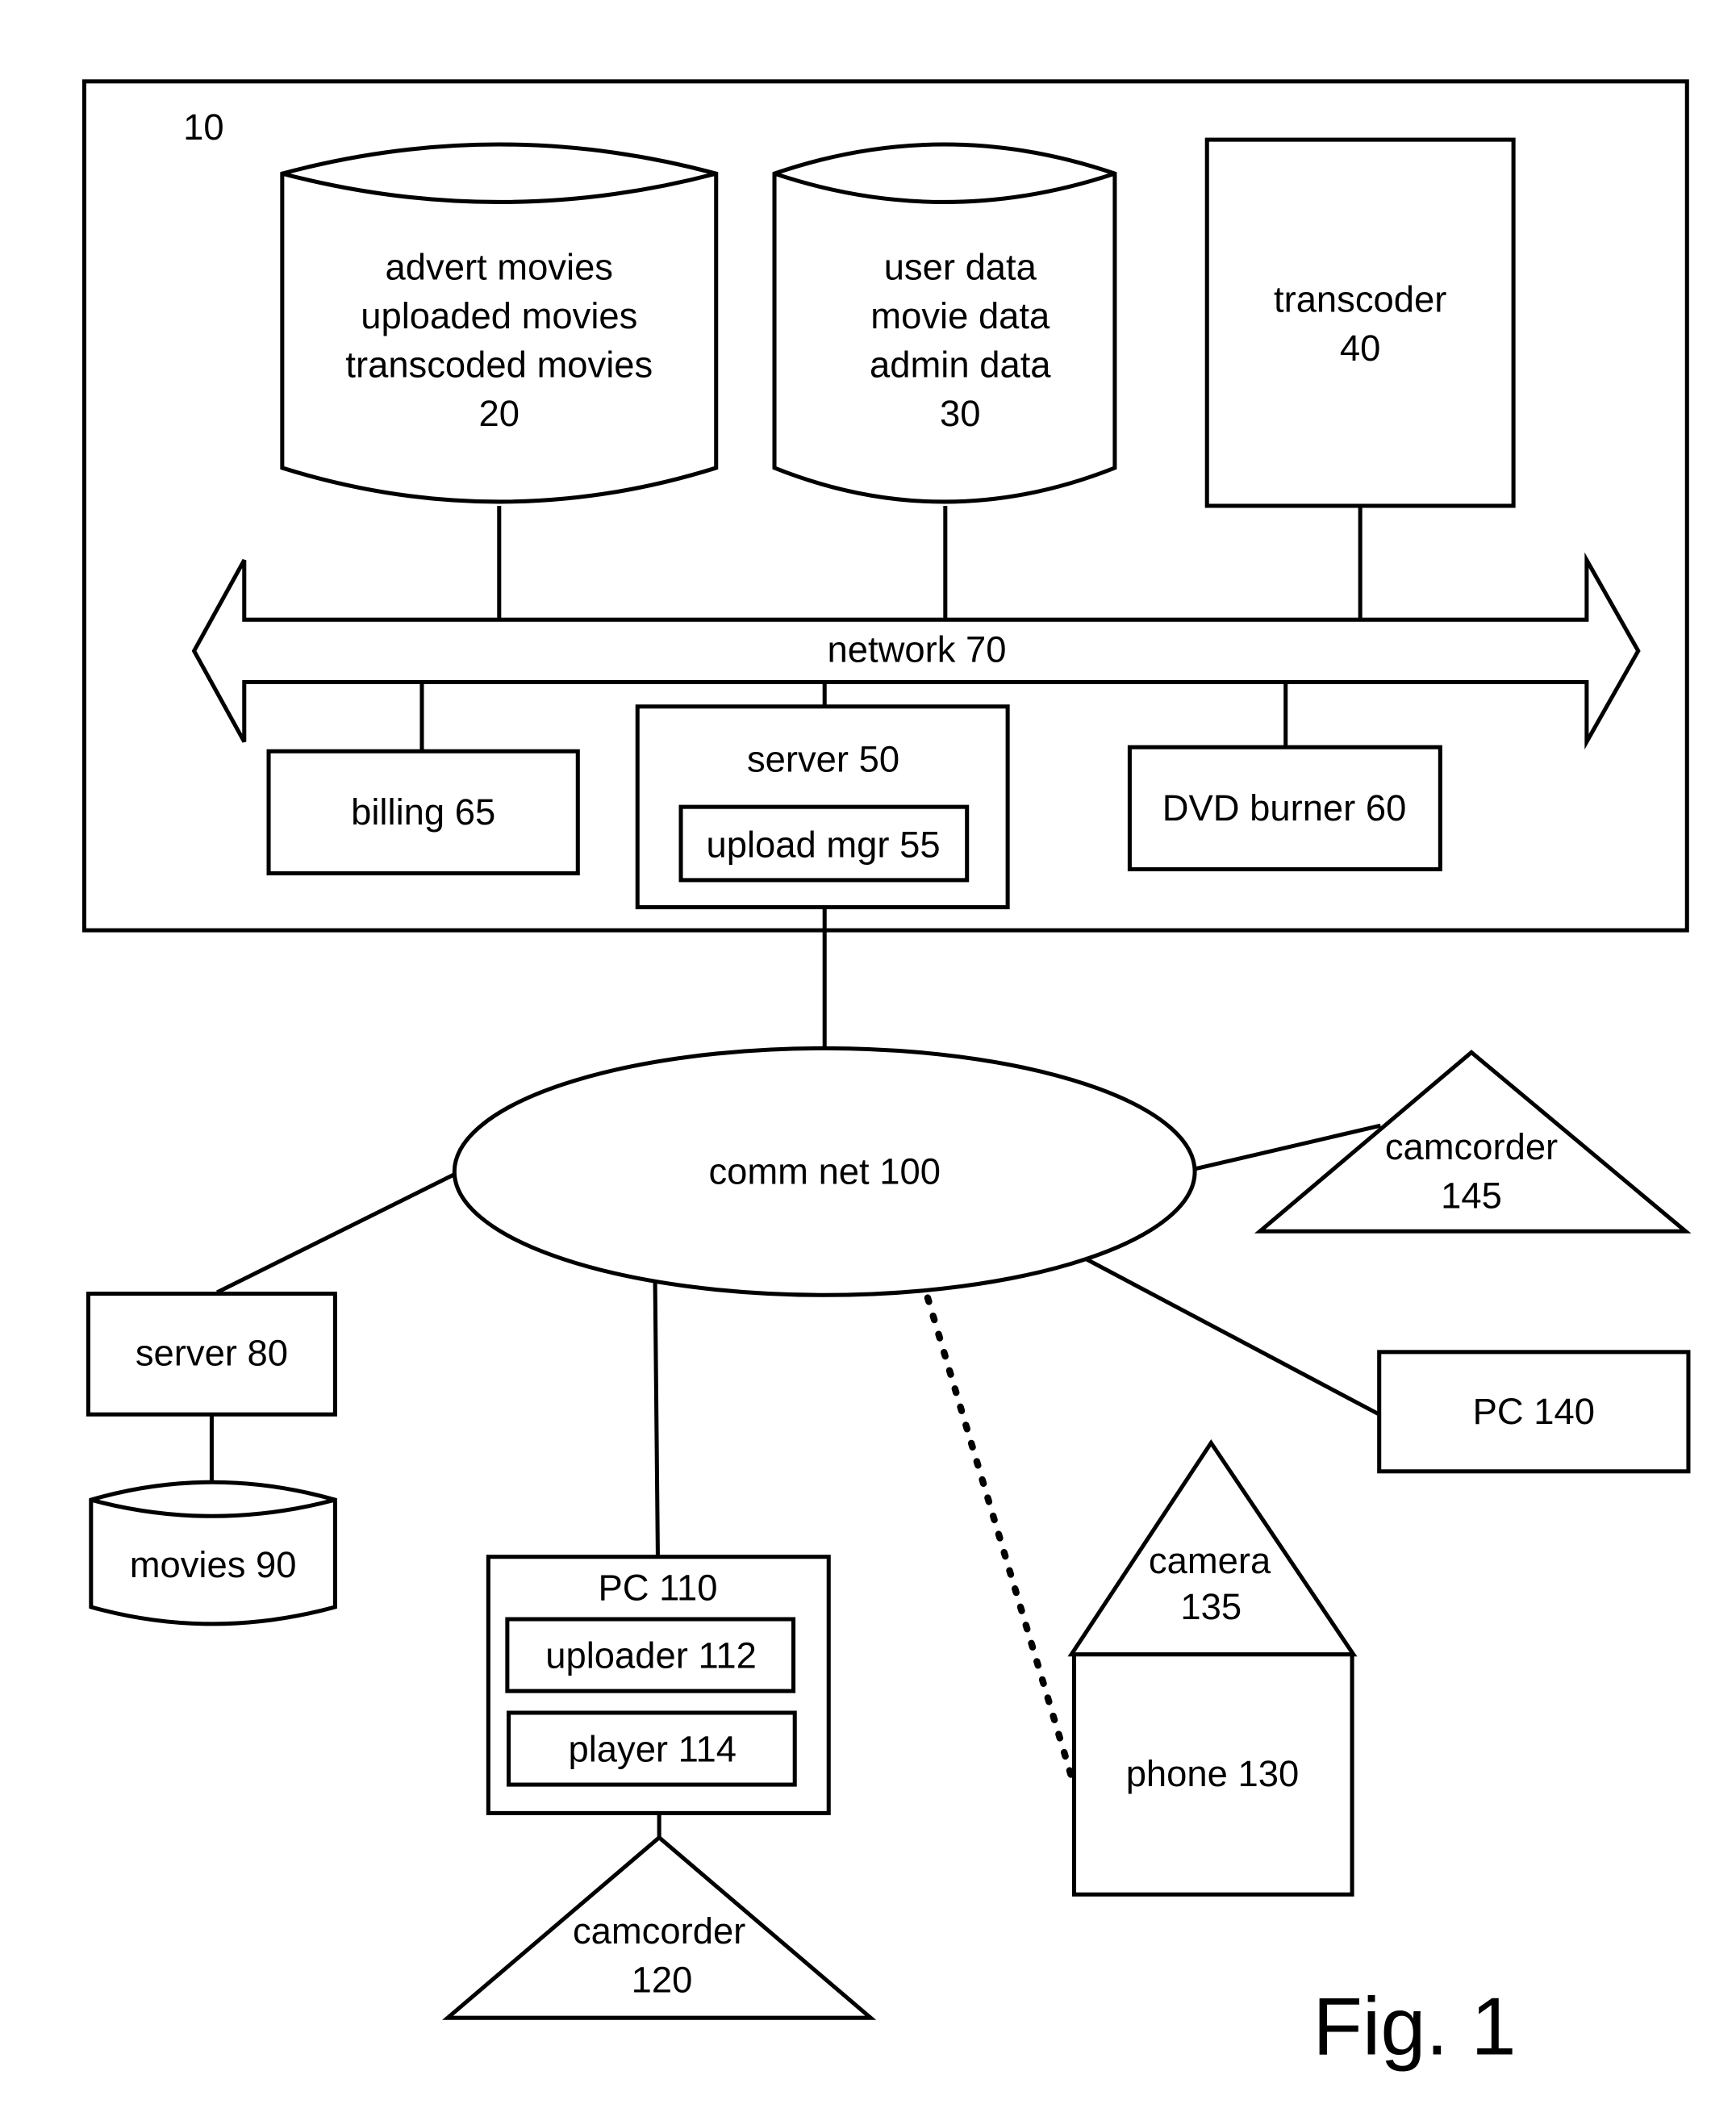  I want to click on camera-135-line-2: 135, so click(1210, 1606).